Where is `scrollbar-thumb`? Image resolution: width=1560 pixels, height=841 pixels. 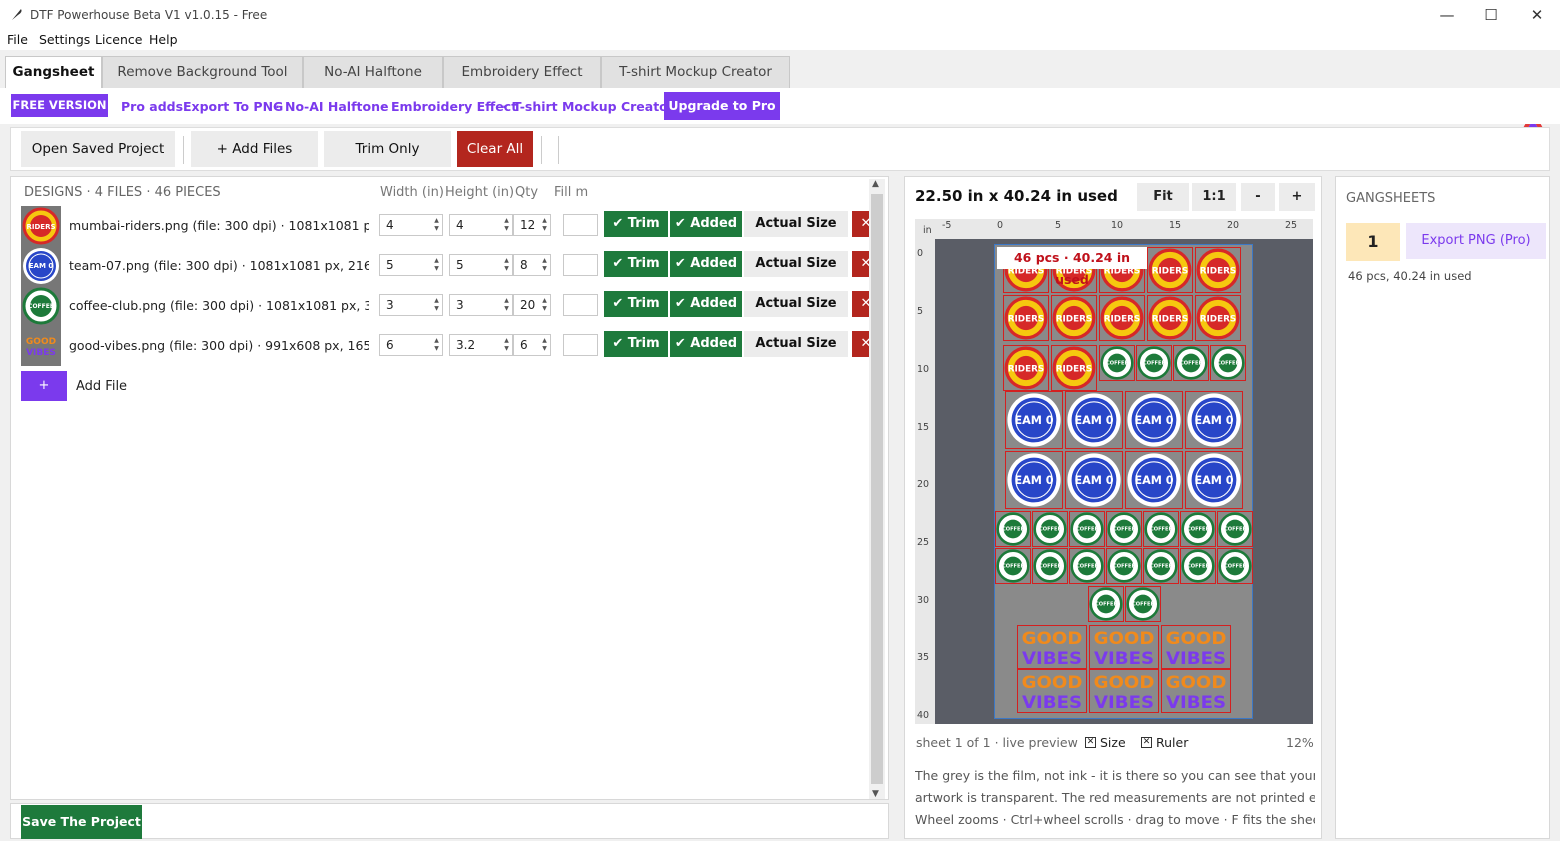 scrollbar-thumb is located at coordinates (877, 489).